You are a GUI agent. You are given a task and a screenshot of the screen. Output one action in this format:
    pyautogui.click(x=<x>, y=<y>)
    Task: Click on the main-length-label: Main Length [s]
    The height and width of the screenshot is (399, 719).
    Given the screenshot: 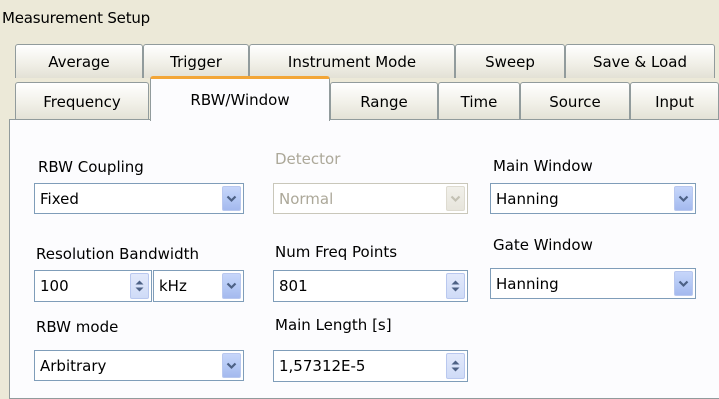 What is the action you would take?
    pyautogui.click(x=333, y=325)
    